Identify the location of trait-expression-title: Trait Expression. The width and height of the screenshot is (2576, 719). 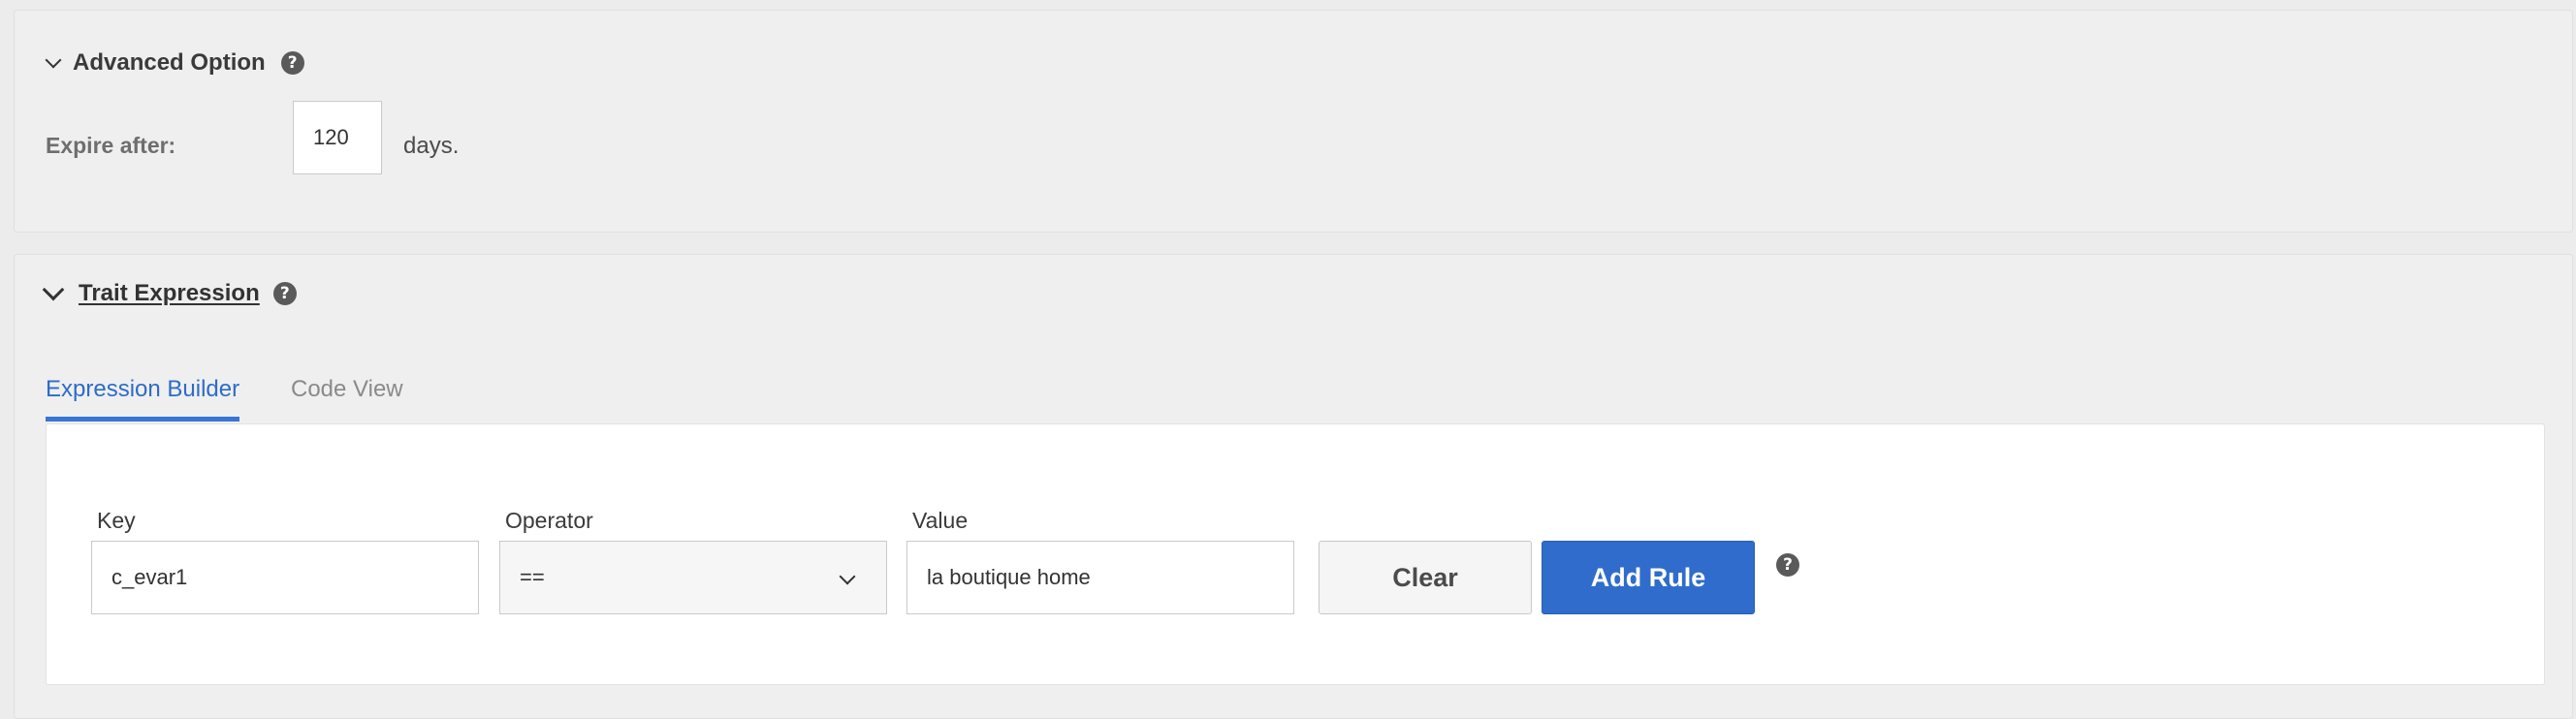
(169, 293).